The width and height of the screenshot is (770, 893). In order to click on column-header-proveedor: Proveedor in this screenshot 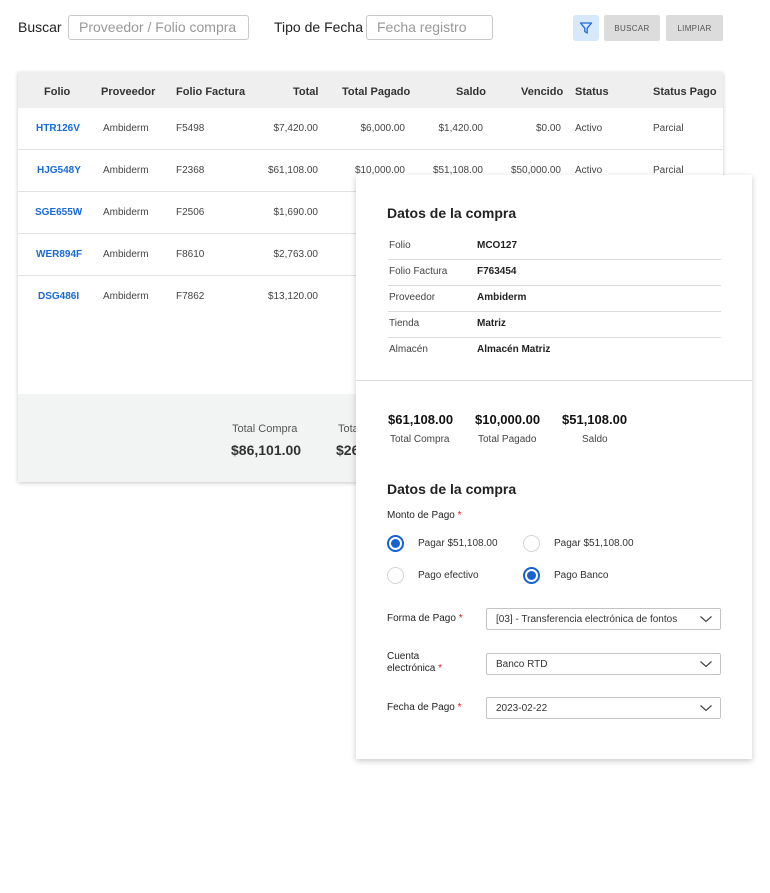, I will do `click(128, 92)`.